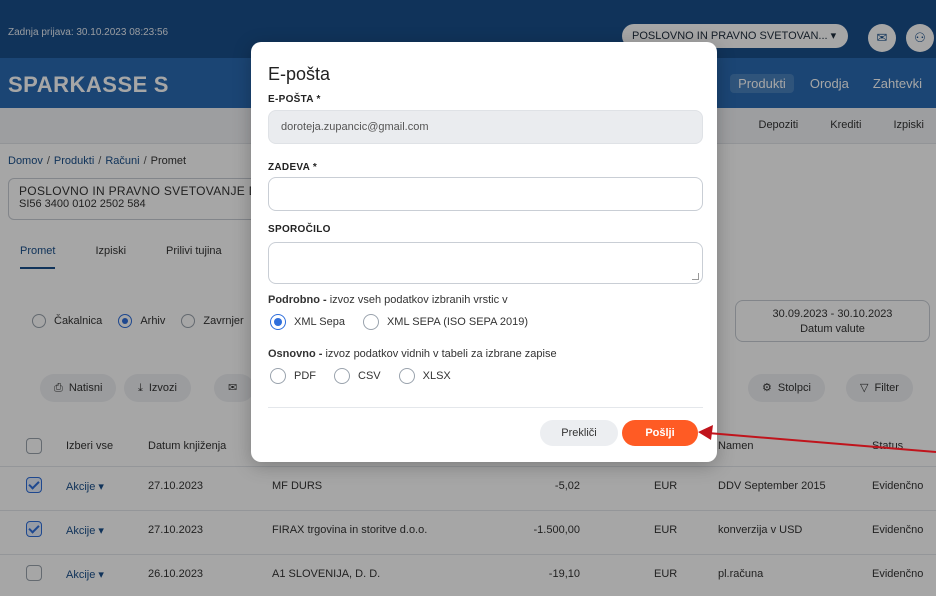 The image size is (936, 596). I want to click on detailed-export-options: XML Sepa XML SEPA (ISO SEPA 2019), so click(399, 322).